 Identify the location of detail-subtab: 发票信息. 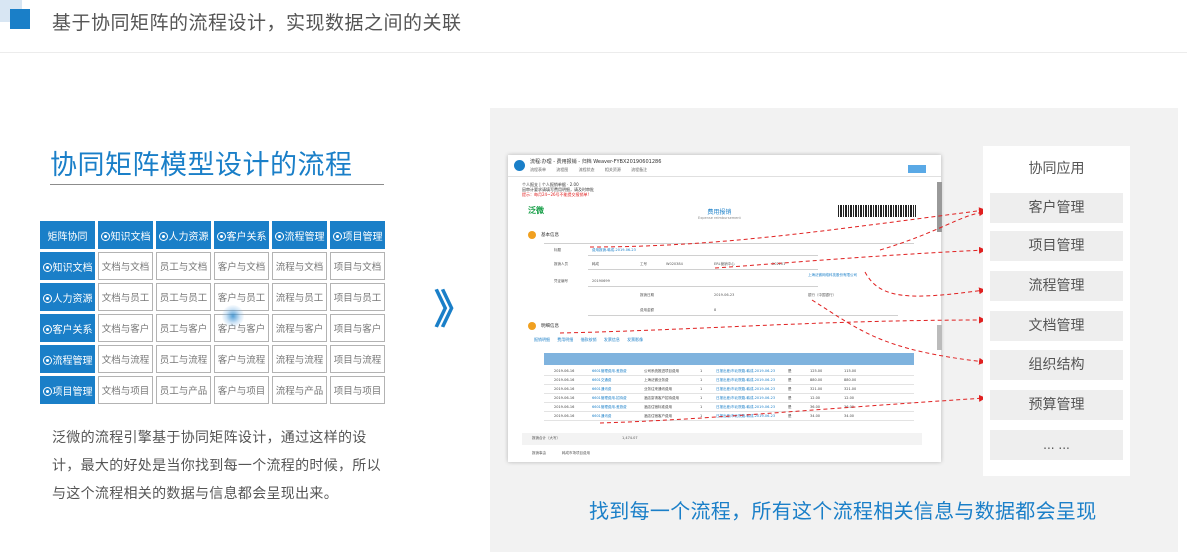
(612, 339).